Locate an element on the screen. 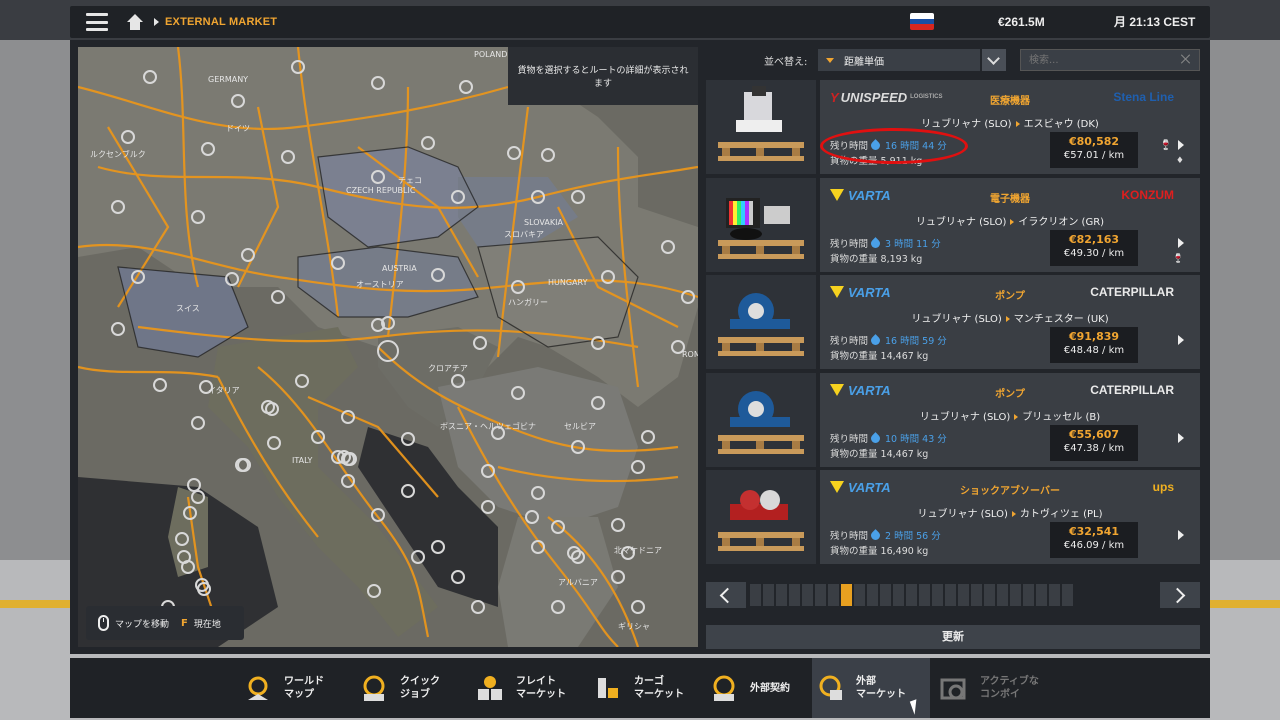 The width and height of the screenshot is (1280, 720). cargo-weight: 貨物の重量 14,467 kg is located at coordinates (879, 453).